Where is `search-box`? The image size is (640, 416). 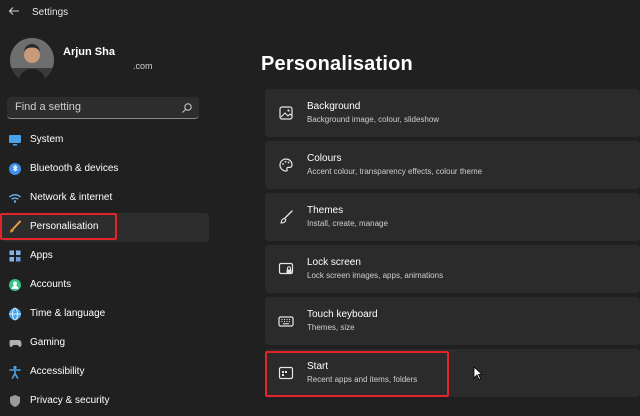 search-box is located at coordinates (103, 108).